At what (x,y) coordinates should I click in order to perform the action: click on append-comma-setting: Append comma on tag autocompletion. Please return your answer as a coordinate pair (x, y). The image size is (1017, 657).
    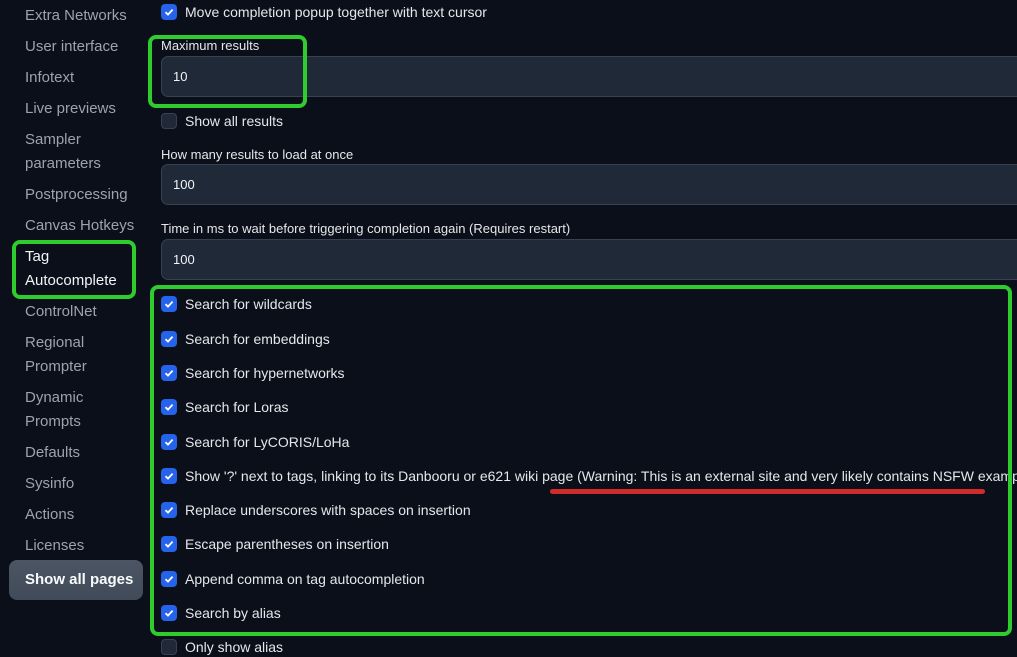
    Looking at the image, I should click on (293, 579).